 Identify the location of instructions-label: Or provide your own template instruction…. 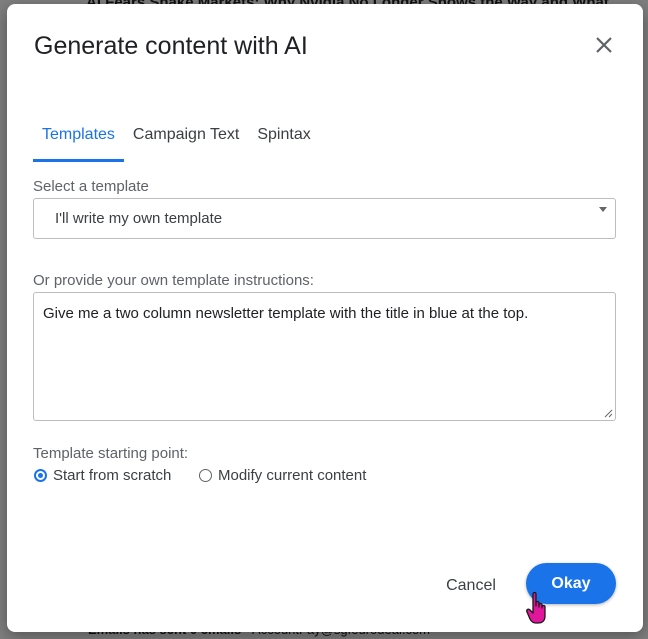
(173, 280).